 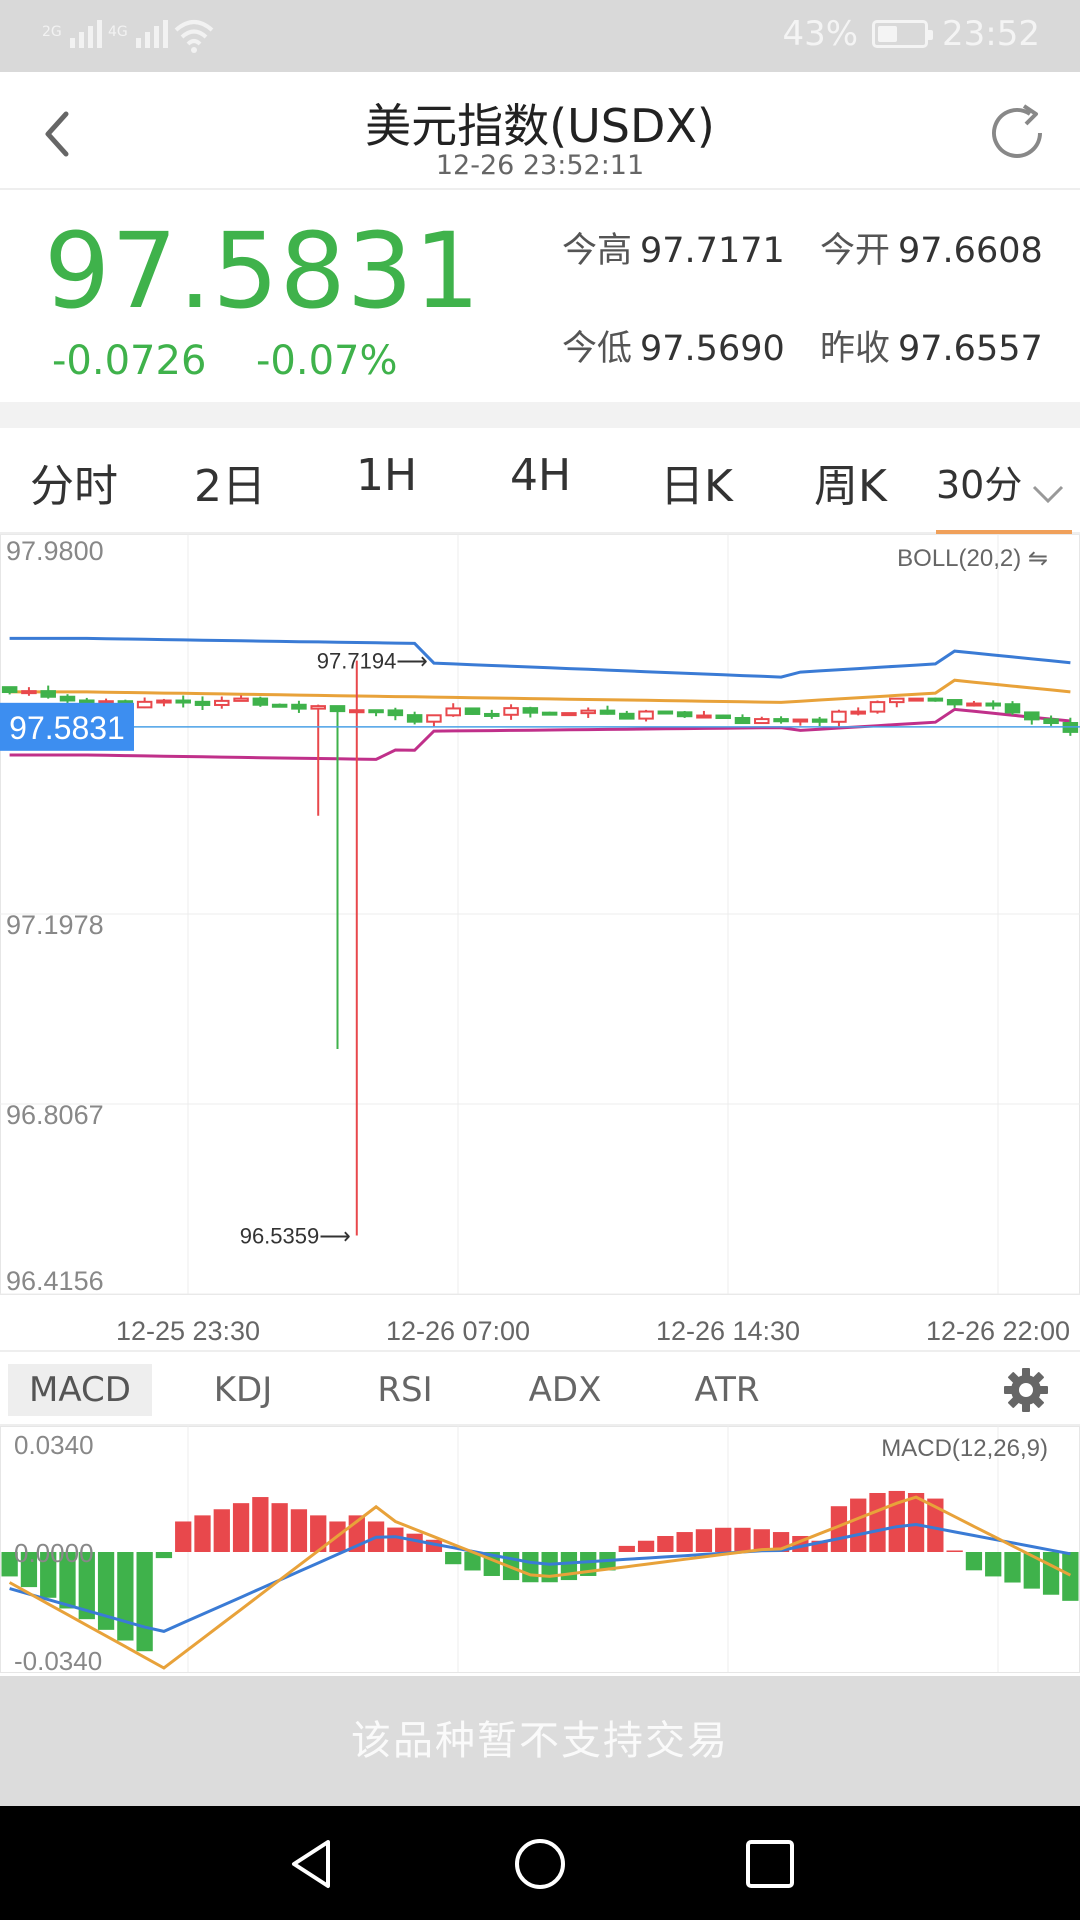 I want to click on x-axis-label: 12-26 22:00, so click(x=998, y=1331).